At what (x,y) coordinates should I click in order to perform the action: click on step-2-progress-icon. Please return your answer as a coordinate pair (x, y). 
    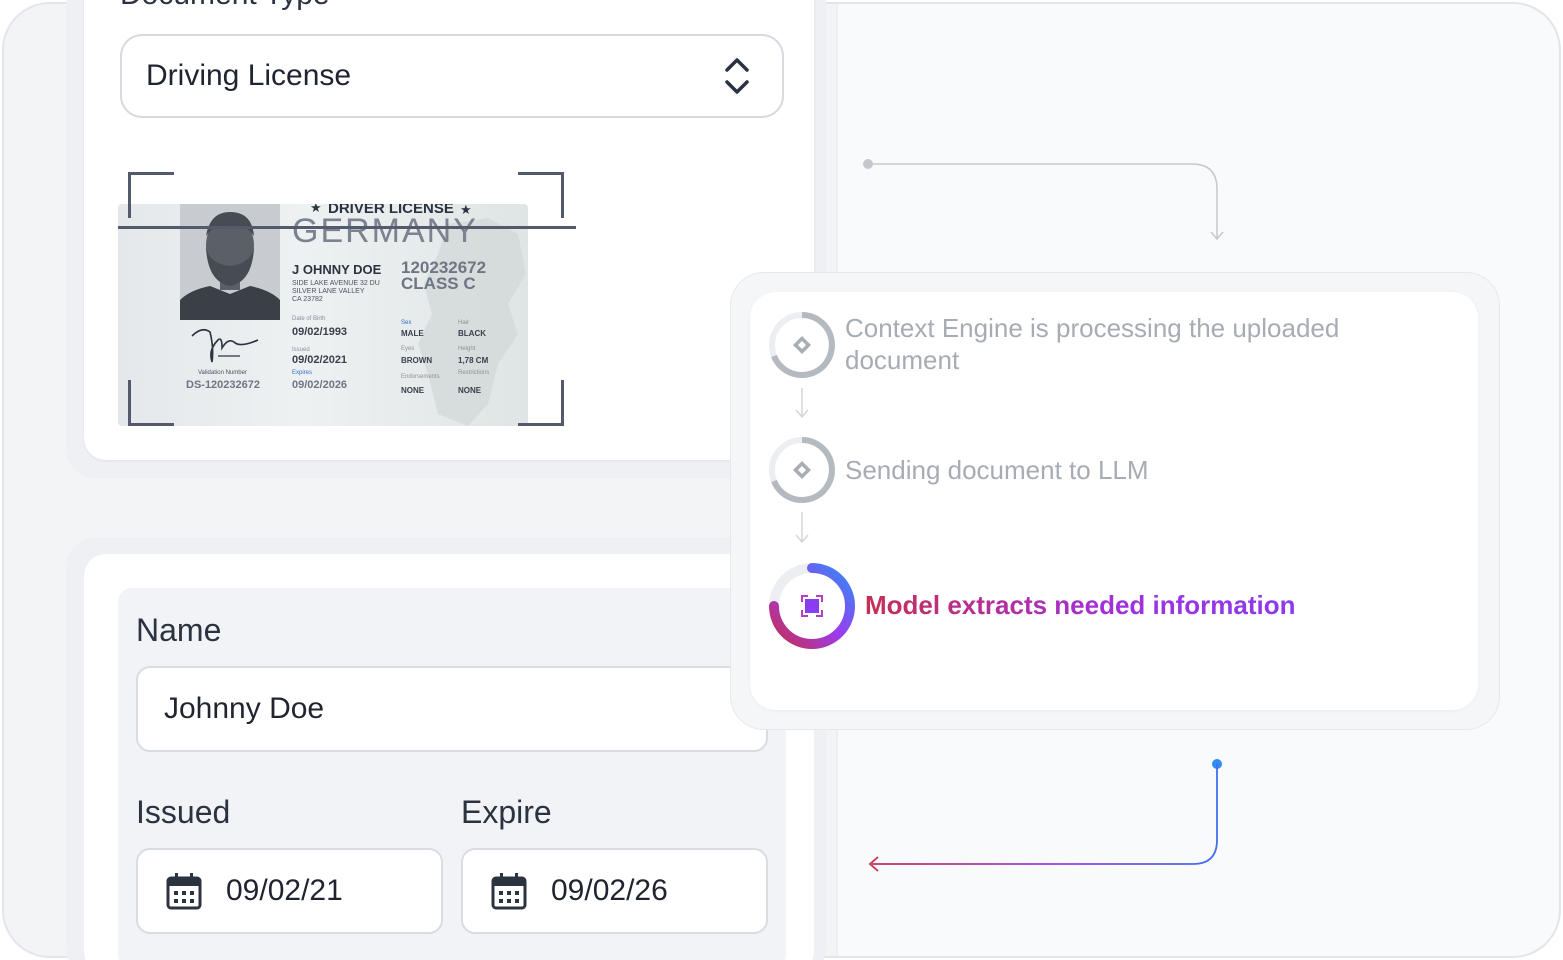
    Looking at the image, I should click on (802, 470).